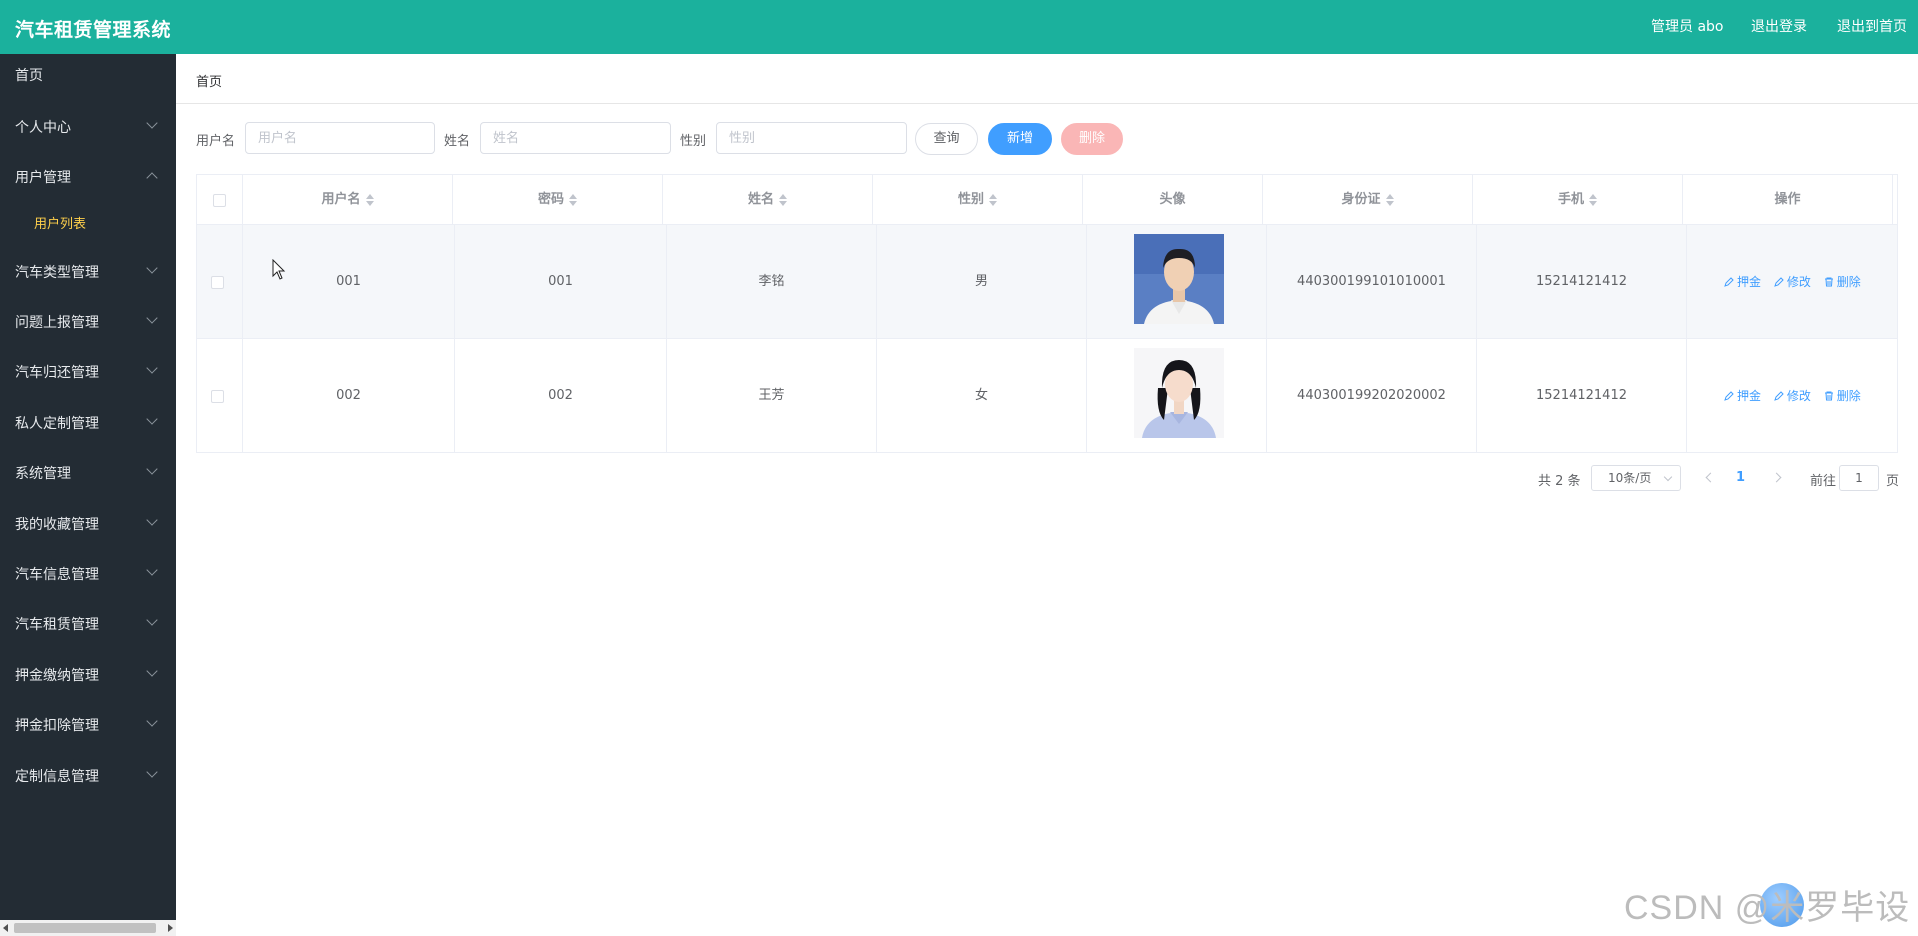  What do you see at coordinates (57, 424) in the screenshot?
I see `sidebar-item-label: 私人定制管理` at bounding box center [57, 424].